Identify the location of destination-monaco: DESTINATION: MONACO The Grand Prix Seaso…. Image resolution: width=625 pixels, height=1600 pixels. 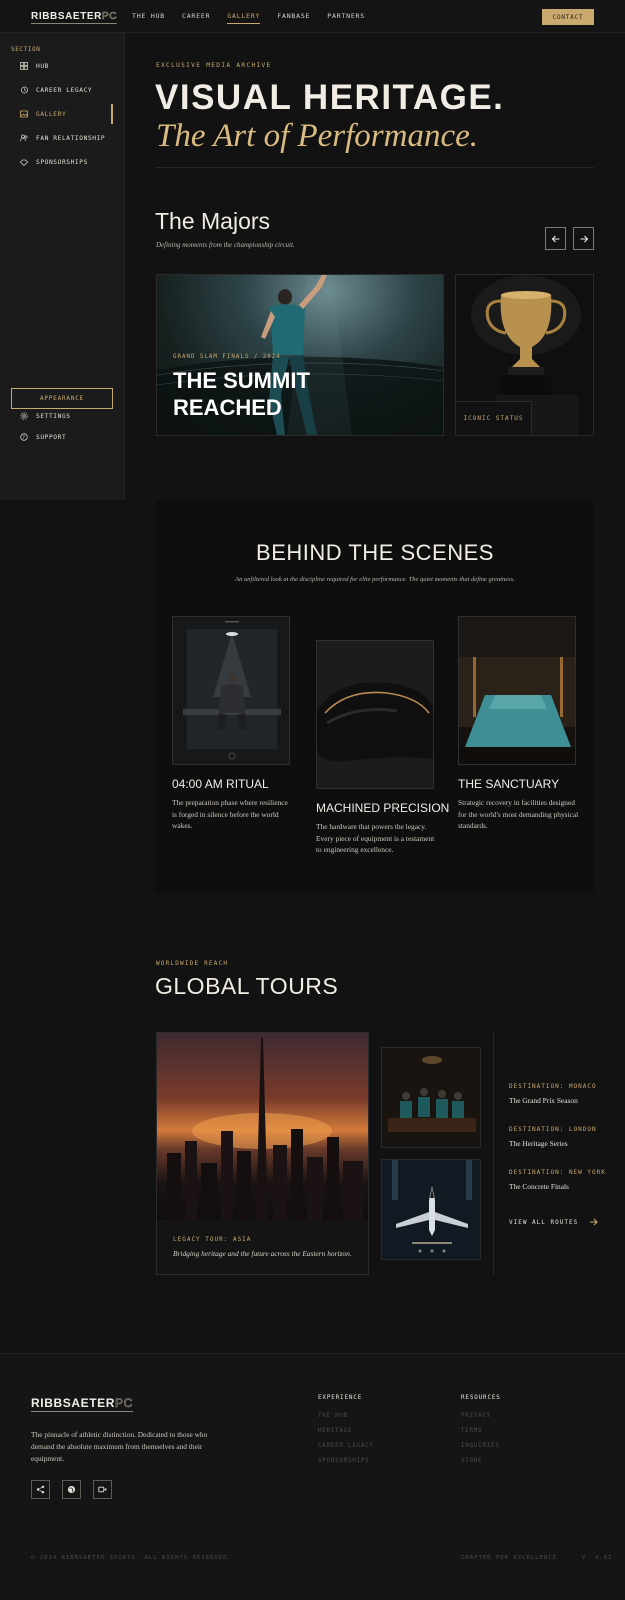
(553, 1094).